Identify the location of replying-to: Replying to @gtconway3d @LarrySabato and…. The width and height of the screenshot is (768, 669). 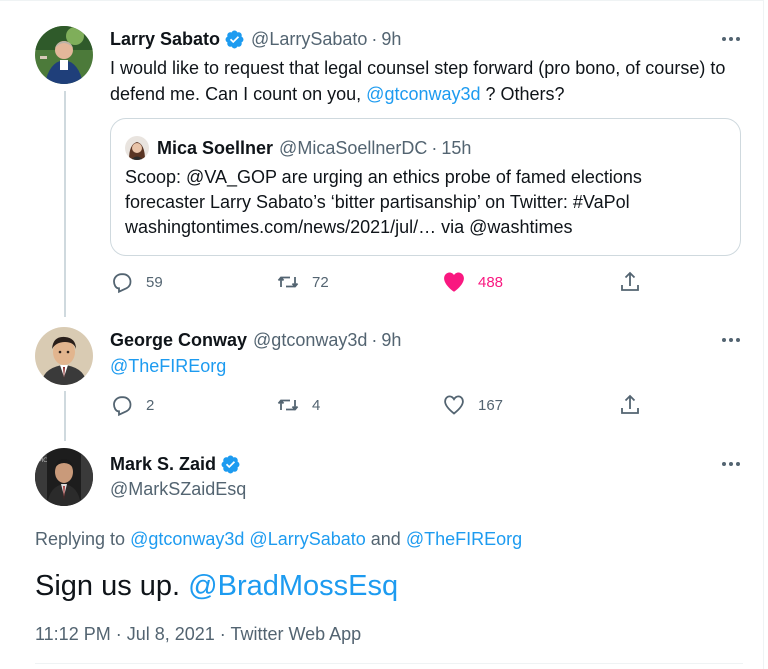
(278, 539).